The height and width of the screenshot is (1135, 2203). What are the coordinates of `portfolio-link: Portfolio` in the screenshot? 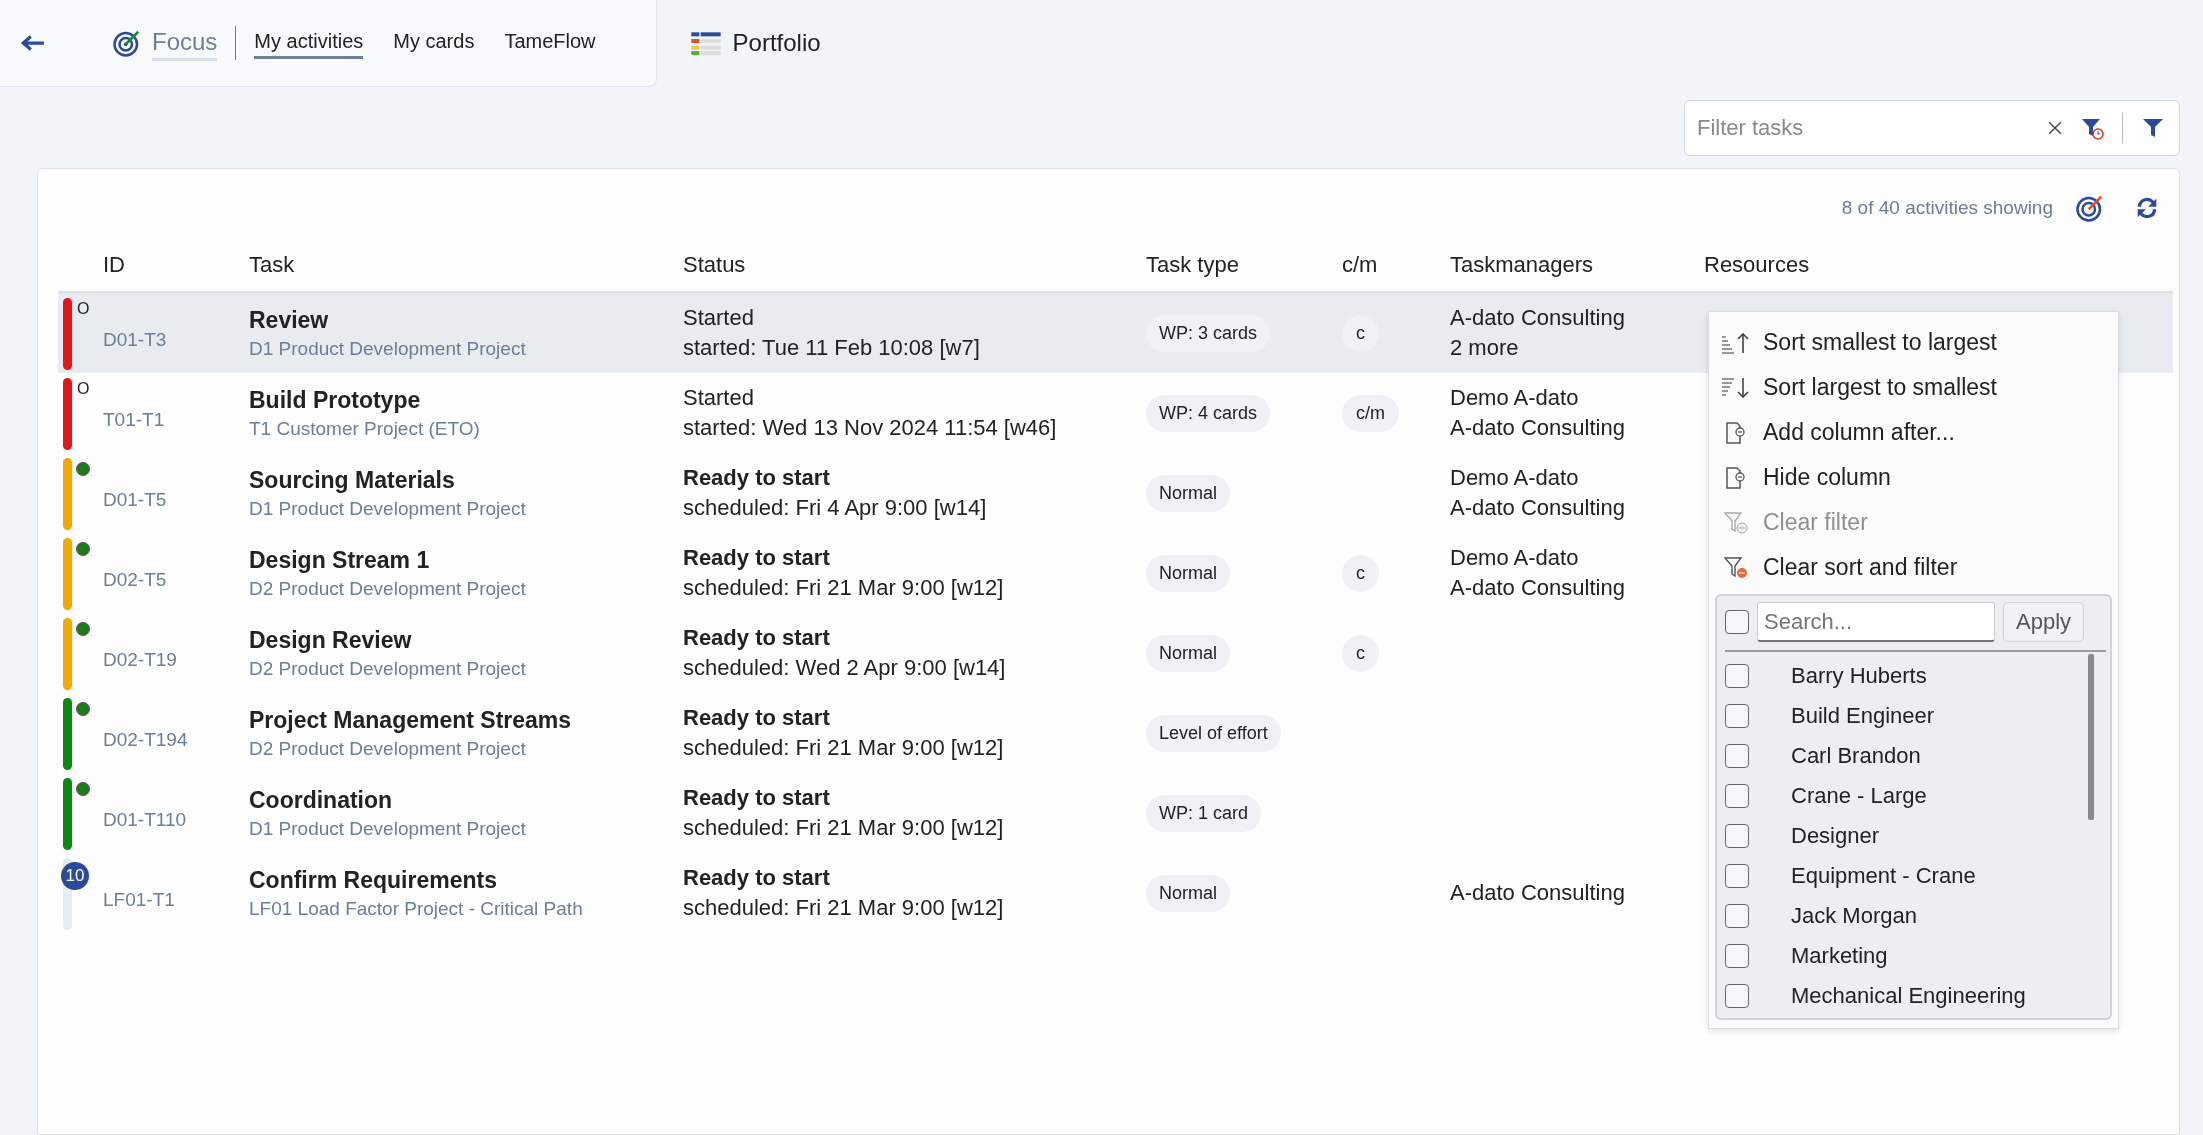 It's located at (776, 43).